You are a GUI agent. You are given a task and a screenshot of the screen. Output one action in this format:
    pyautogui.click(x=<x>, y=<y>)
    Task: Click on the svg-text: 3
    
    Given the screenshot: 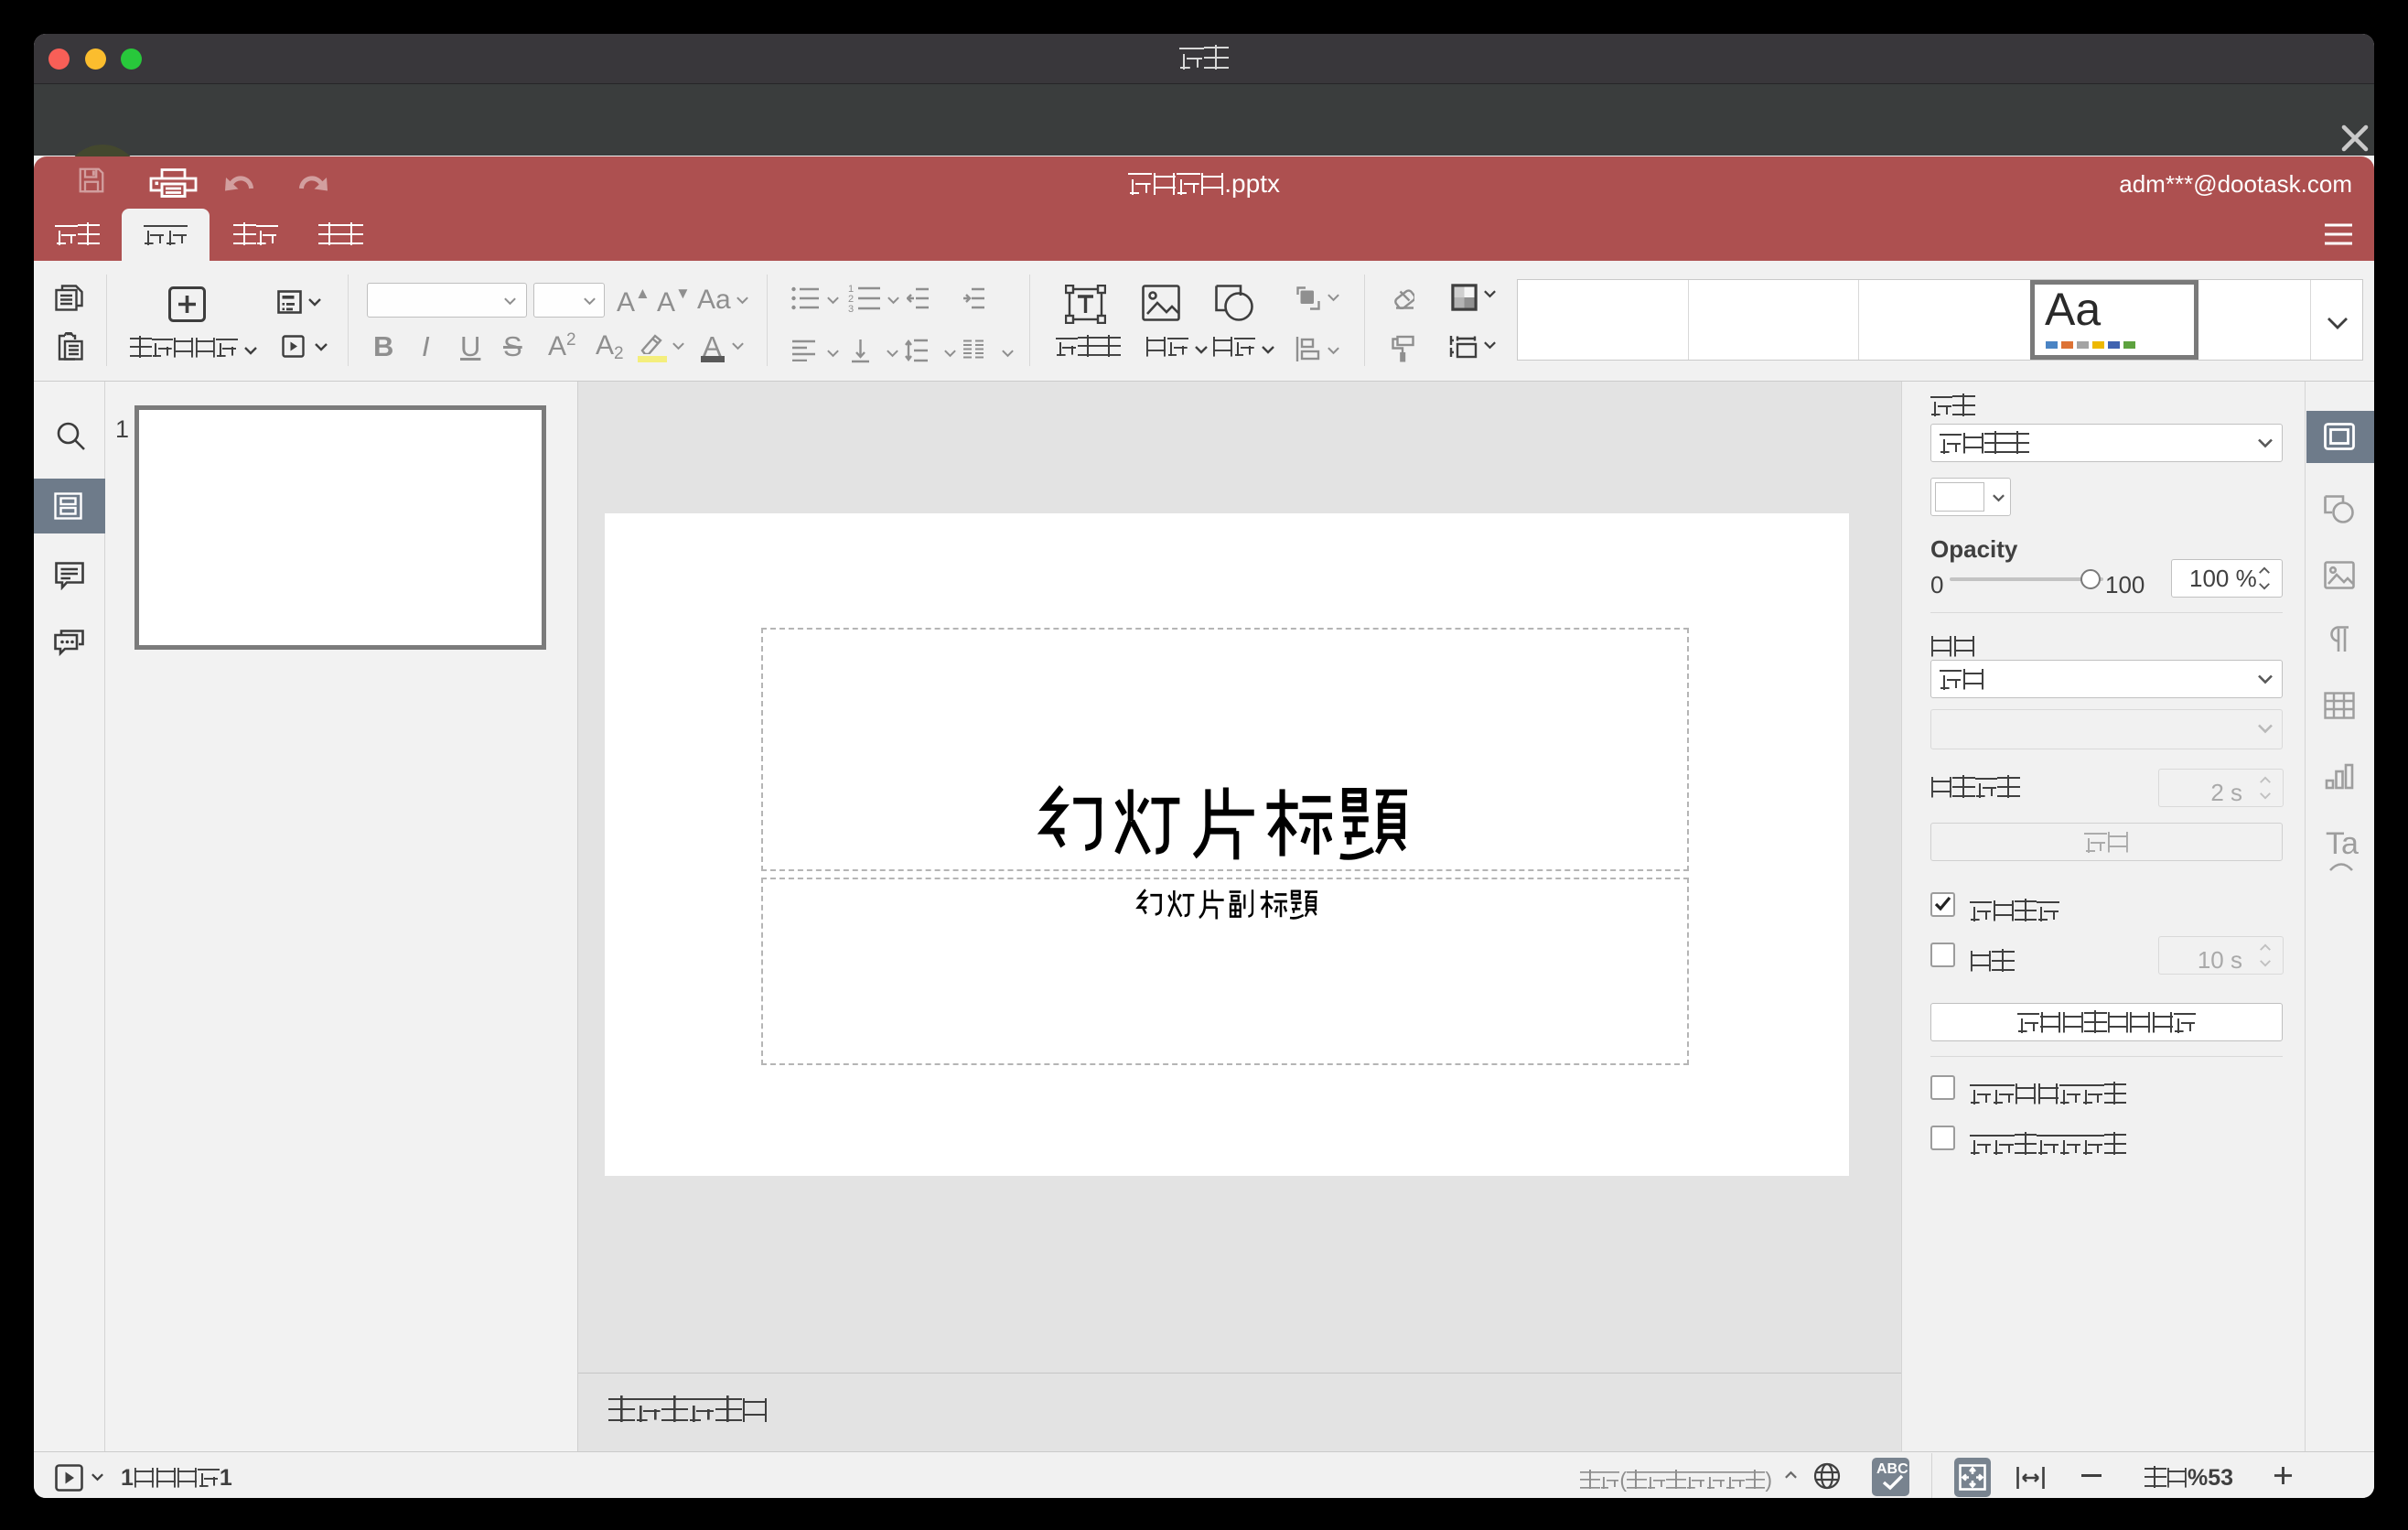 What is the action you would take?
    pyautogui.click(x=851, y=308)
    